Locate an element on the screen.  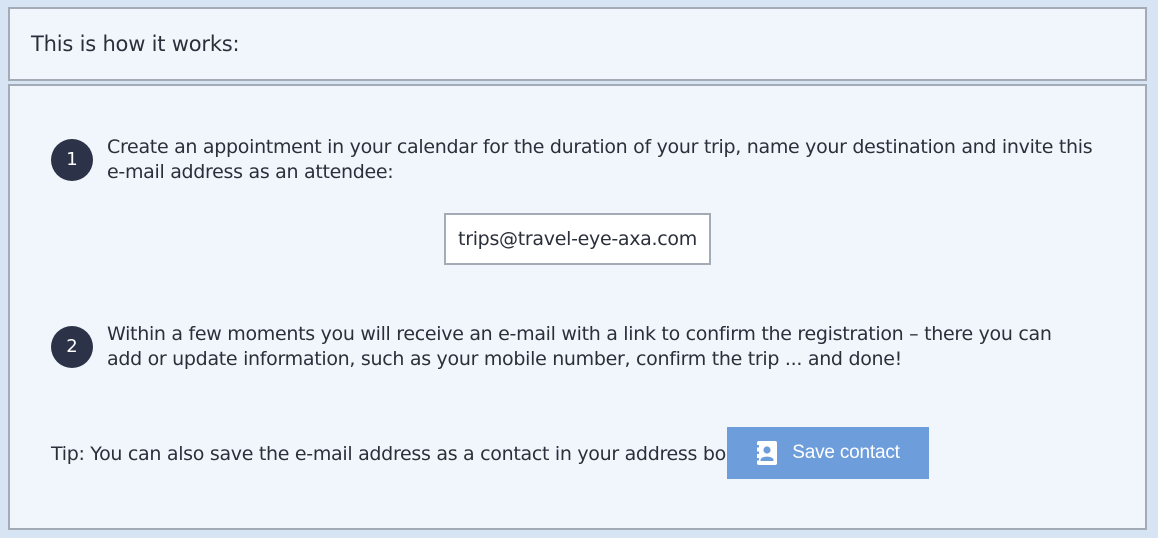
page-title: This is how it works: is located at coordinates (135, 44).